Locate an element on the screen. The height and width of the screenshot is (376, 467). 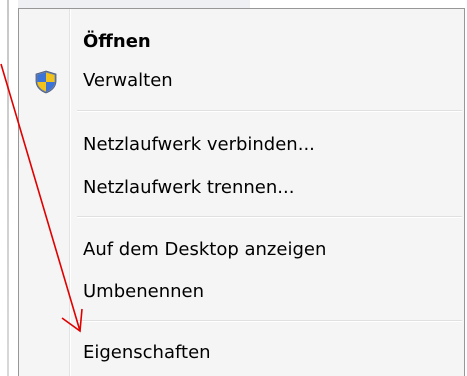
window-border is located at coordinates (8, 188).